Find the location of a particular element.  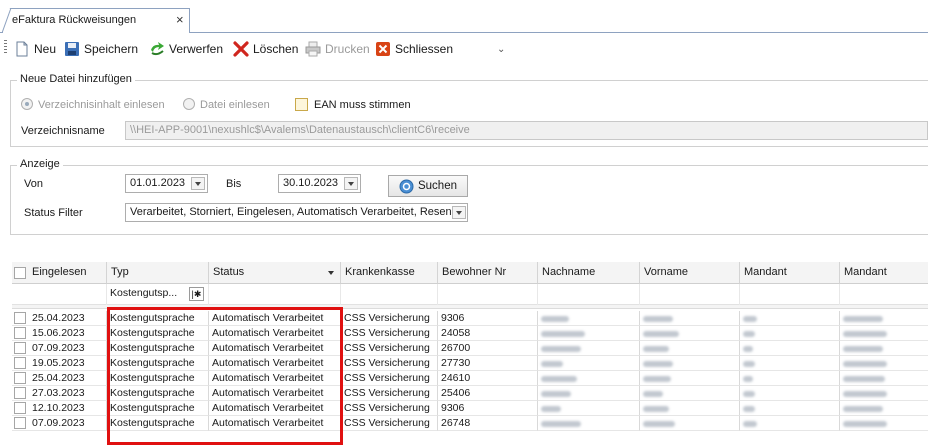

toolbar-grip is located at coordinates (5, 47).